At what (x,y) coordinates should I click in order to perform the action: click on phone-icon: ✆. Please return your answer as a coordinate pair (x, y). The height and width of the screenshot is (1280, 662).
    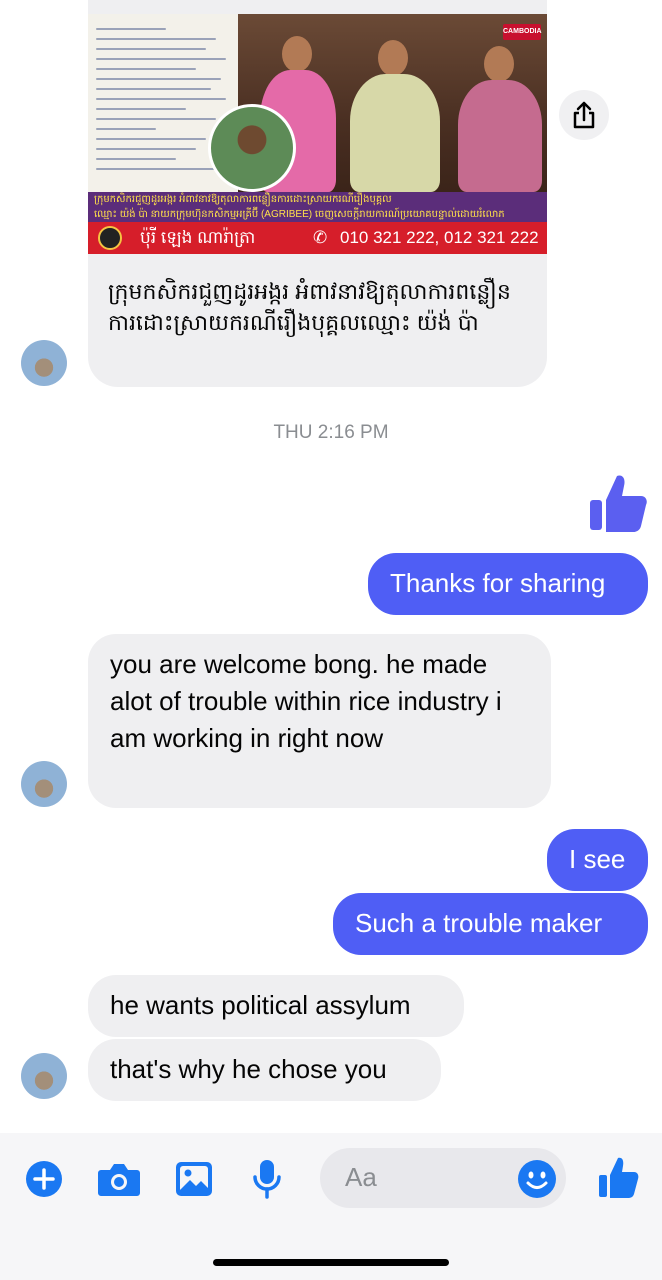
    Looking at the image, I should click on (320, 237).